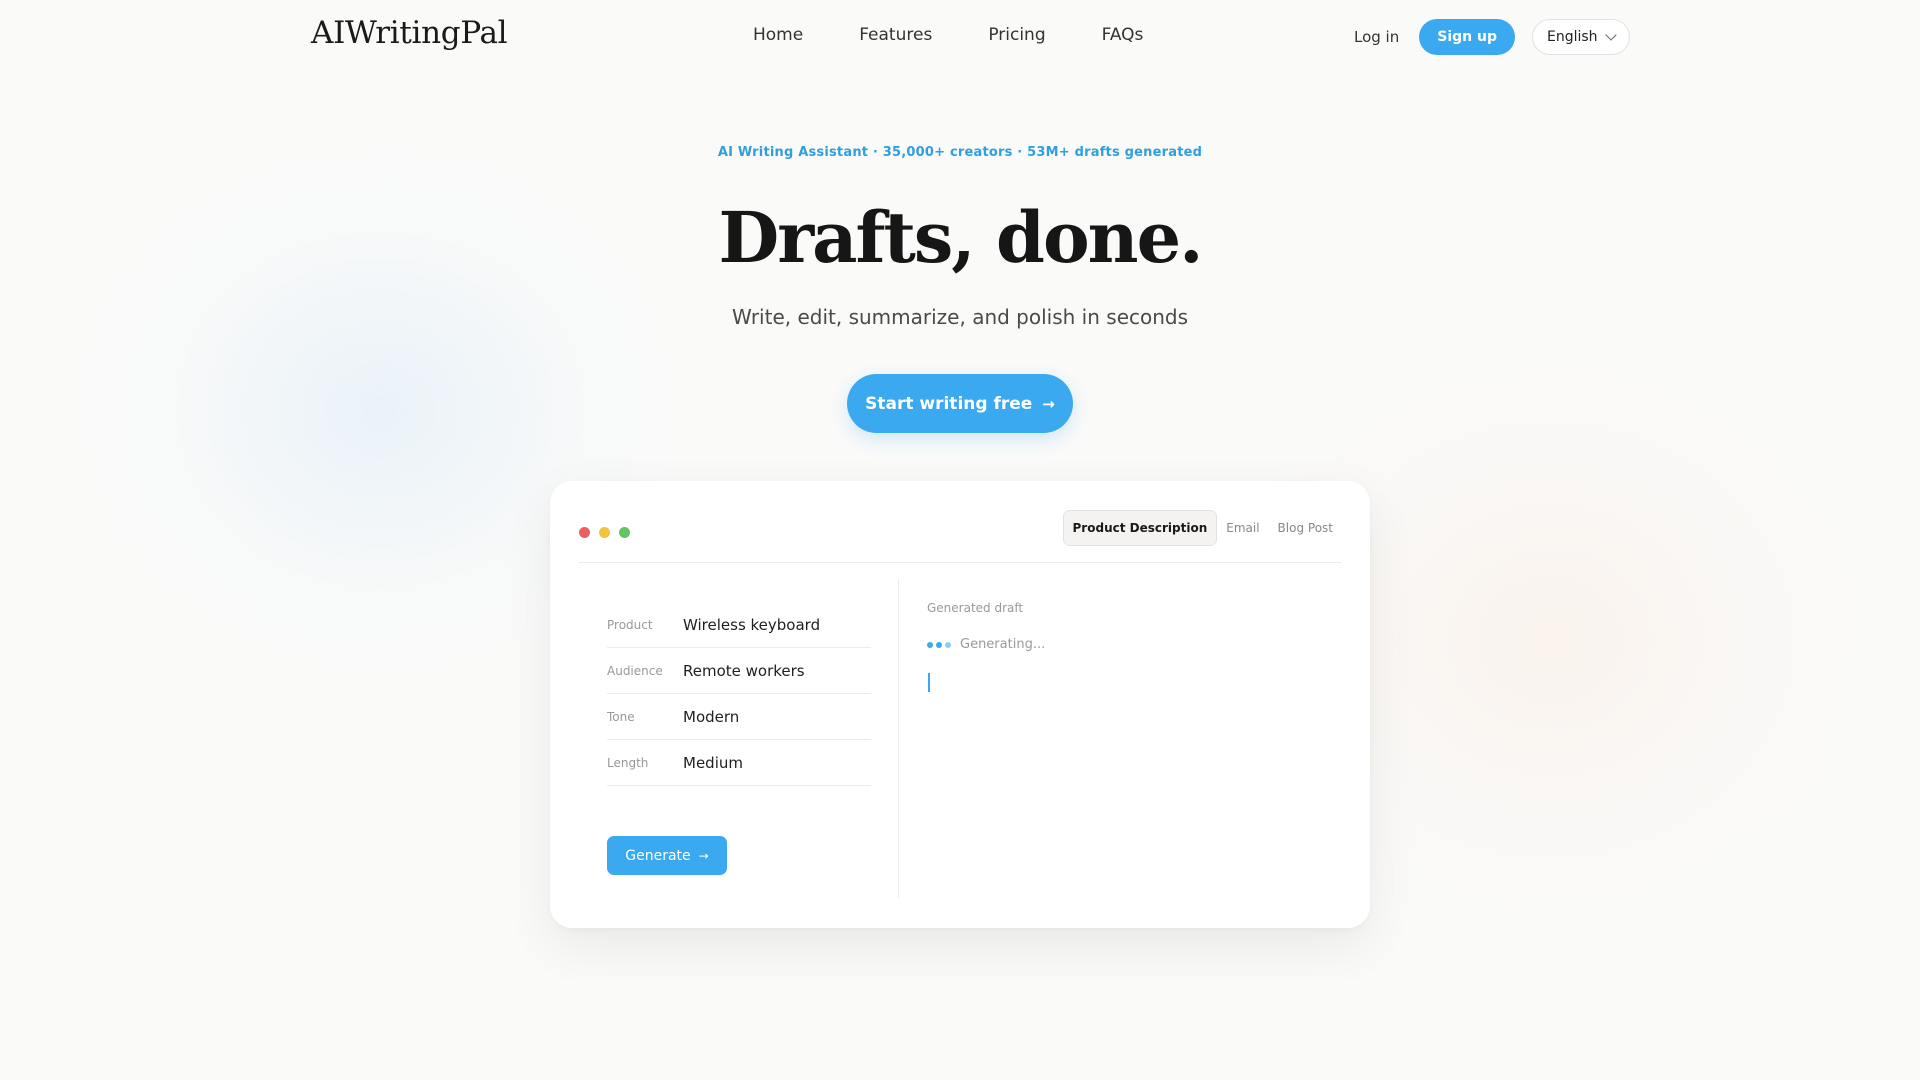 Image resolution: width=1920 pixels, height=1080 pixels. Describe the element at coordinates (624, 532) in the screenshot. I see `maximize-dot-icon` at that location.